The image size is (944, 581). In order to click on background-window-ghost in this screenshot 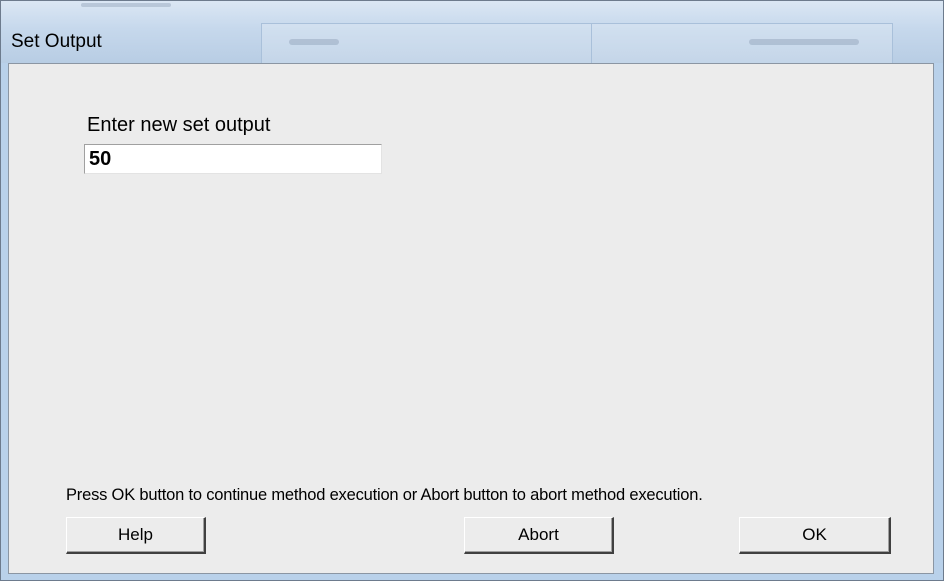, I will do `click(472, 32)`.